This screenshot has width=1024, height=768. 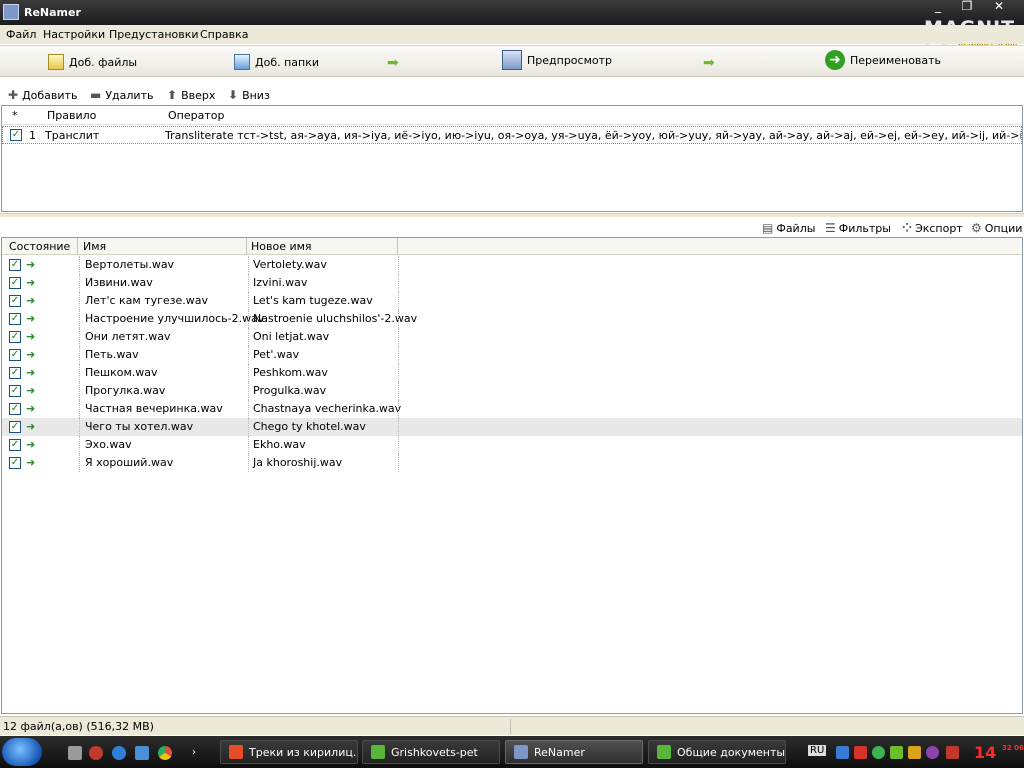 What do you see at coordinates (11, 12) in the screenshot?
I see `app-icon` at bounding box center [11, 12].